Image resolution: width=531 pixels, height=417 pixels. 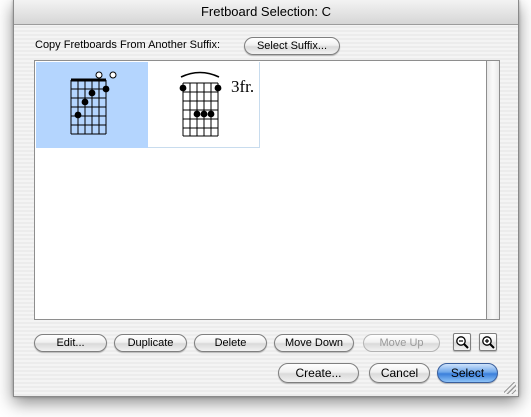 What do you see at coordinates (493, 190) in the screenshot?
I see `vertical-scrollbar` at bounding box center [493, 190].